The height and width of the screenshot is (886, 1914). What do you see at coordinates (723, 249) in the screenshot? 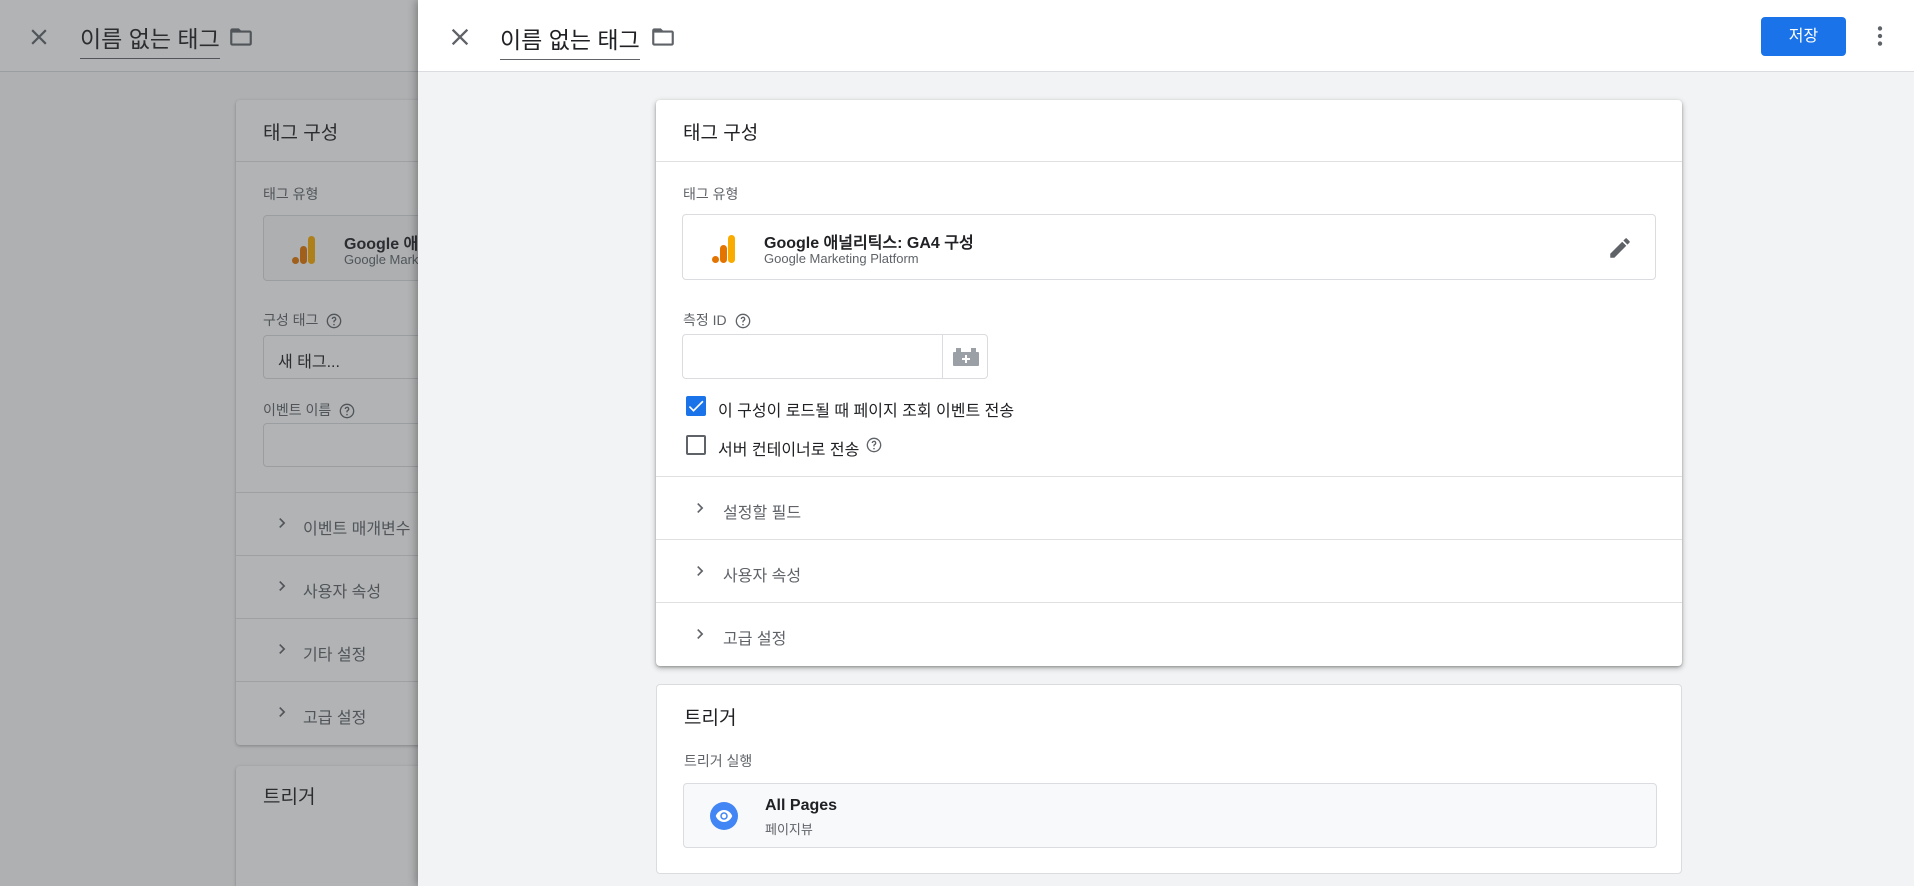
I see `google-analytics-icon` at bounding box center [723, 249].